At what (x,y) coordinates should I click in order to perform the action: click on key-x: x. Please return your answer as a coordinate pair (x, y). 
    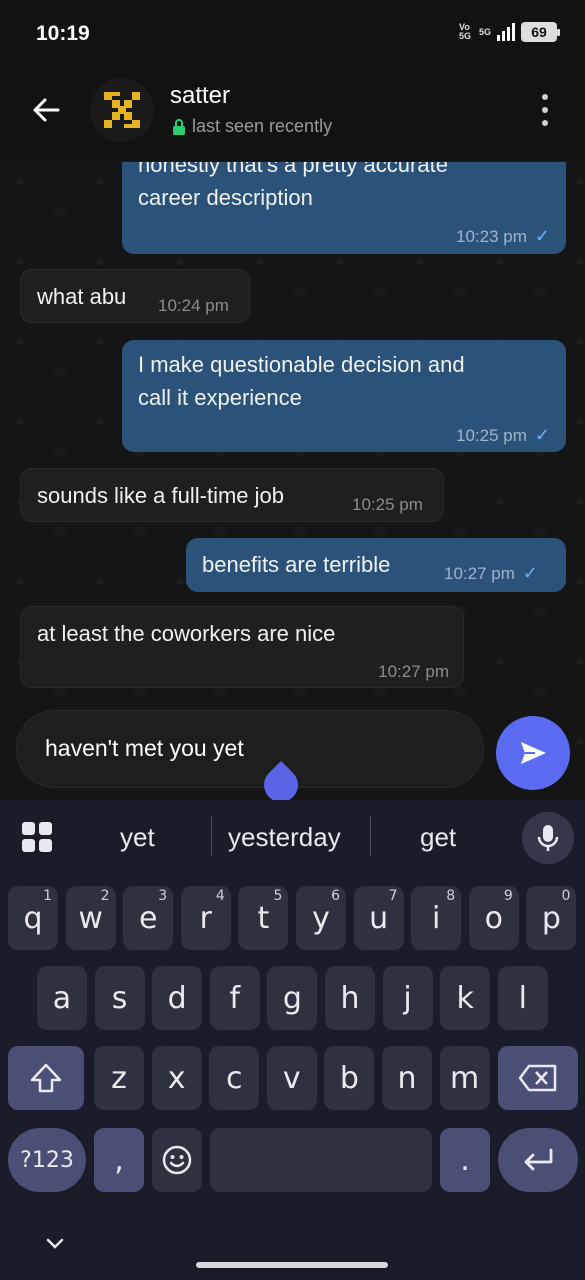
    Looking at the image, I should click on (176, 1078).